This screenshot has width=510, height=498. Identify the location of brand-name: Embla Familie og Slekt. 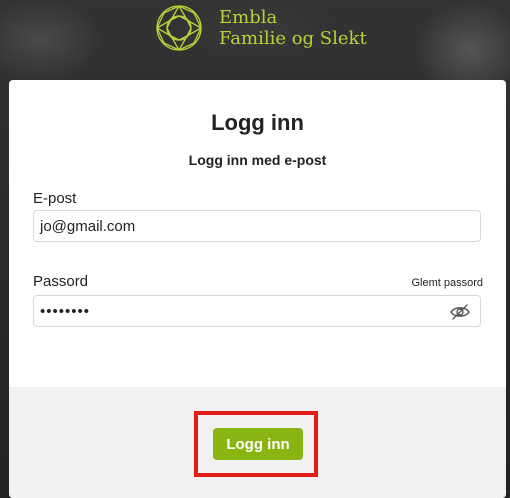
(293, 28).